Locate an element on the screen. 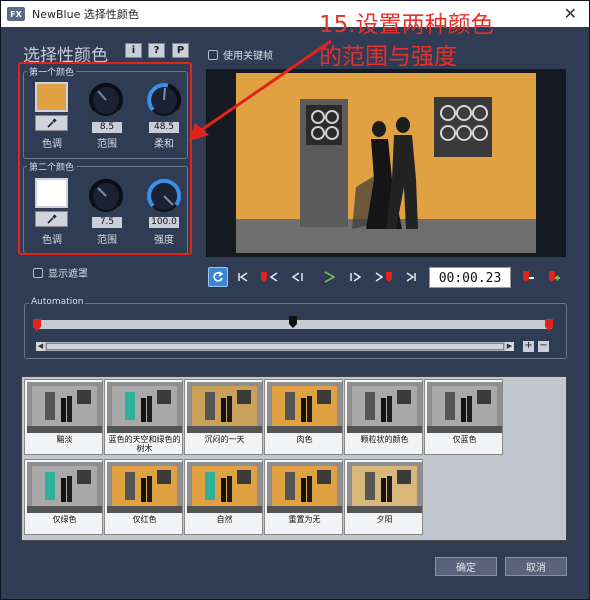 The image size is (590, 600). show-mask-checkbox: 显示遮罩 is located at coordinates (60, 272).